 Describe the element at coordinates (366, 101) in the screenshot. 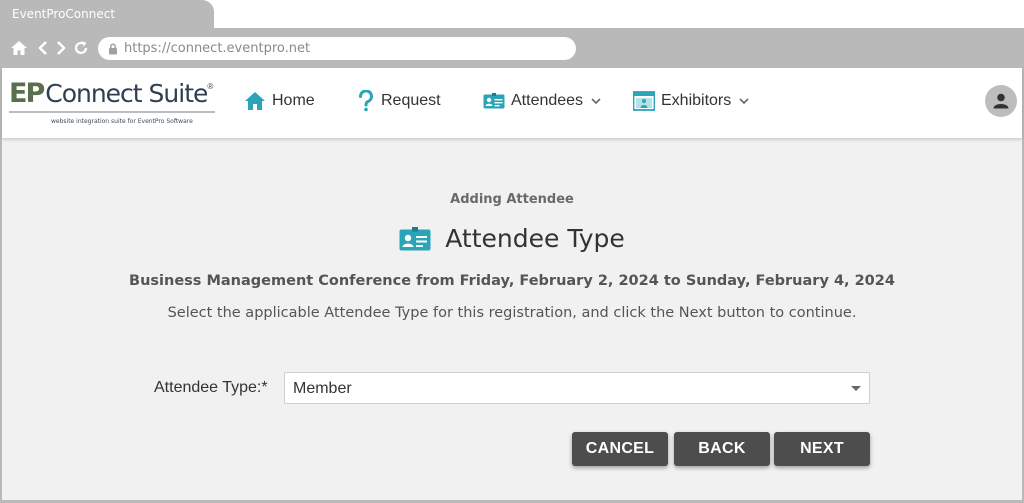

I see `question-icon` at that location.